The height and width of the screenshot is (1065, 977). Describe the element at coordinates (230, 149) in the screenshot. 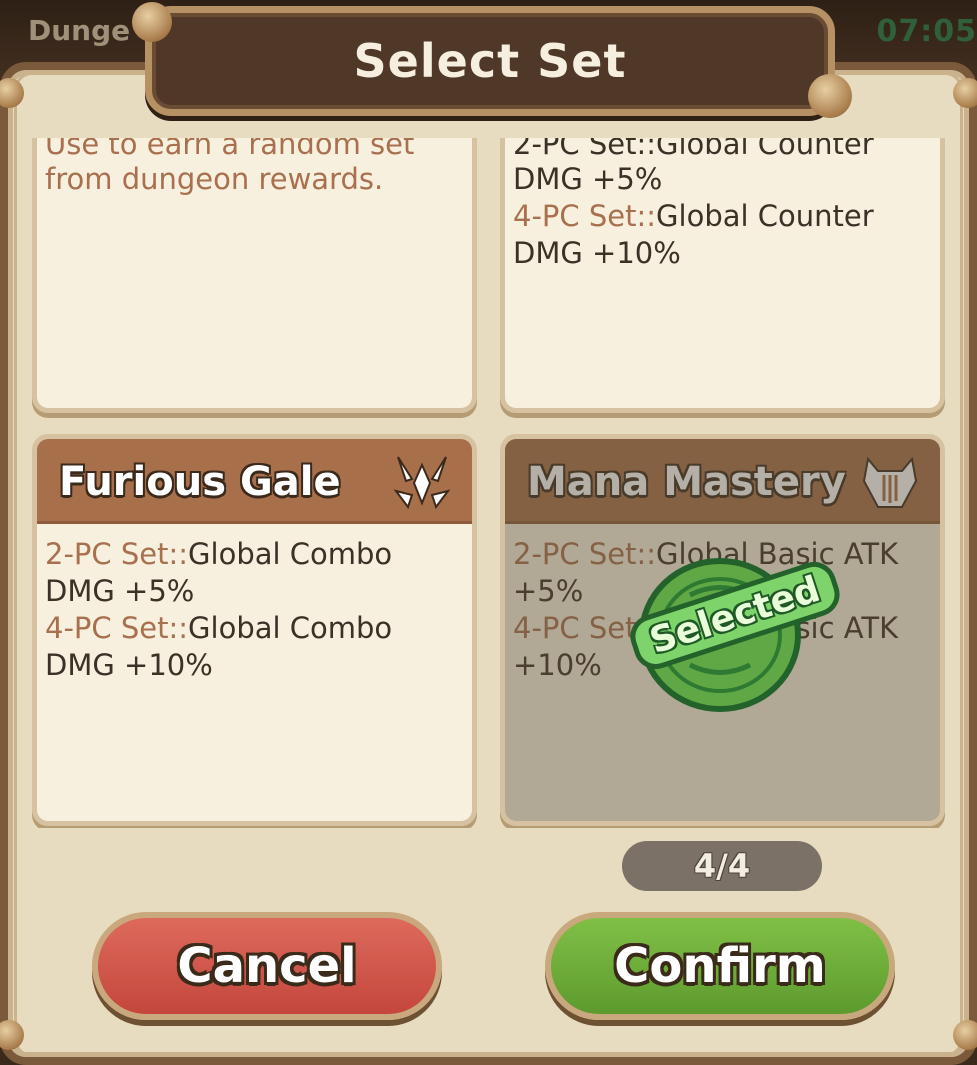

I see `card-partial-line: Use to earn a random set` at that location.